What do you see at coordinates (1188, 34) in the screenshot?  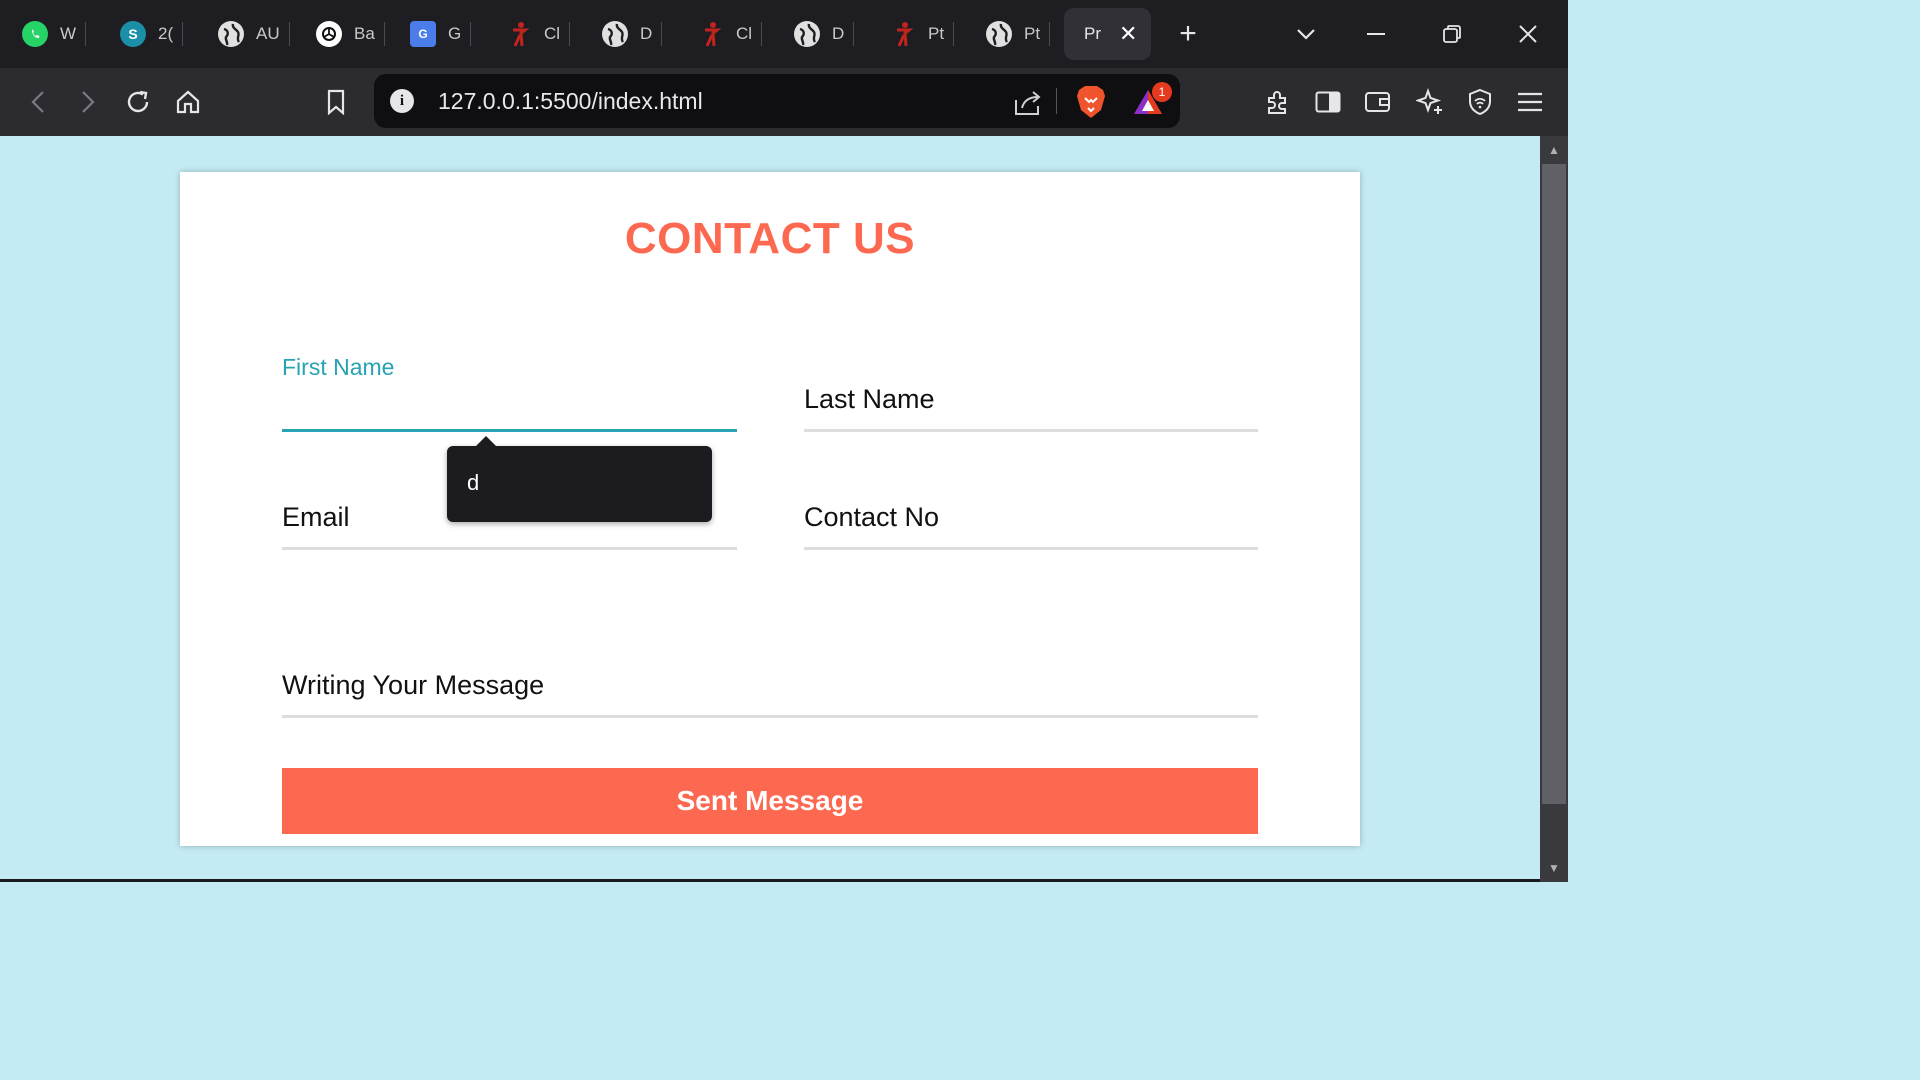 I see `new-tab-button: +` at bounding box center [1188, 34].